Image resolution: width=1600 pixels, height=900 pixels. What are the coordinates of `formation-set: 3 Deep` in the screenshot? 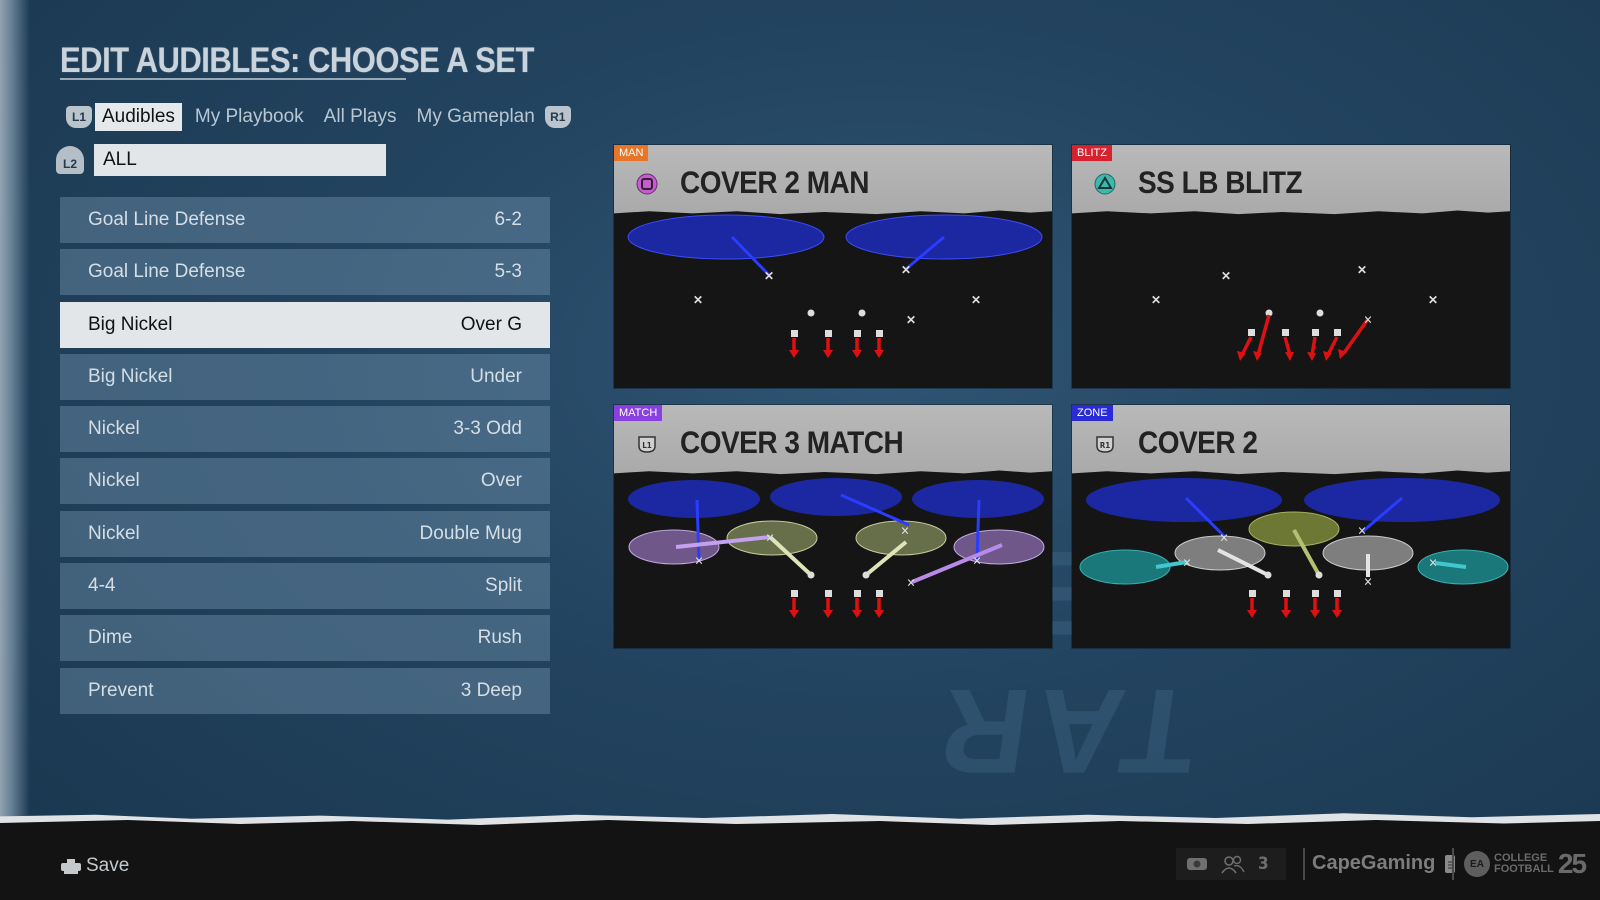 It's located at (491, 690).